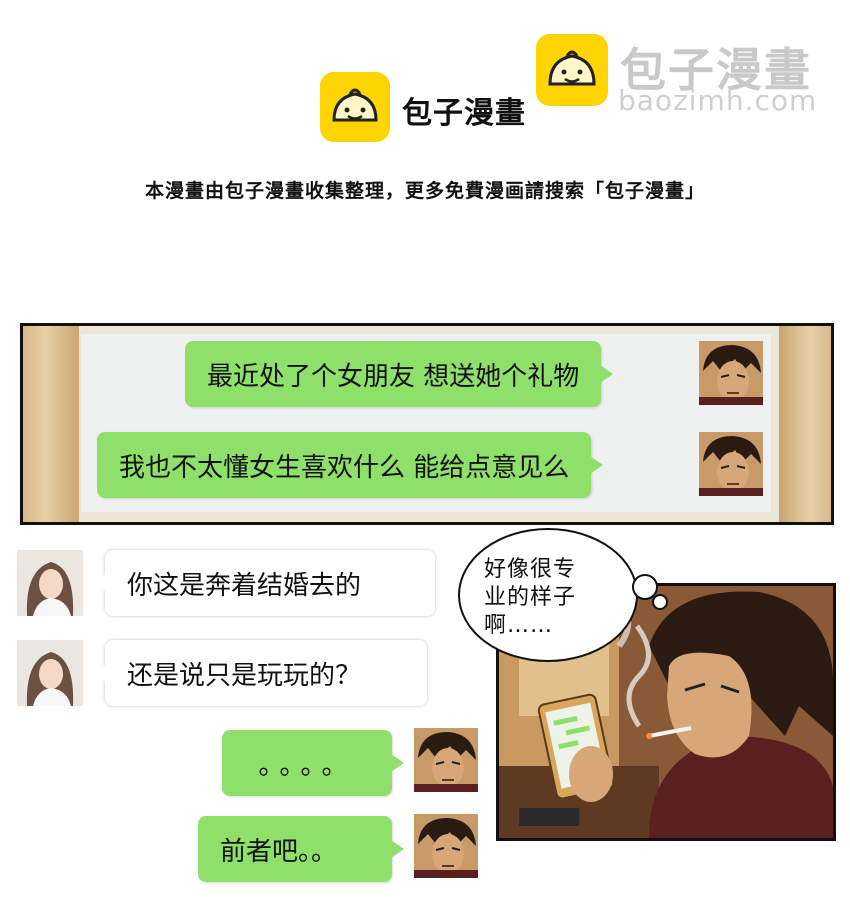 The width and height of the screenshot is (850, 897). I want to click on message-text: 最近处了个女朋友 想送她个礼物, so click(393, 376).